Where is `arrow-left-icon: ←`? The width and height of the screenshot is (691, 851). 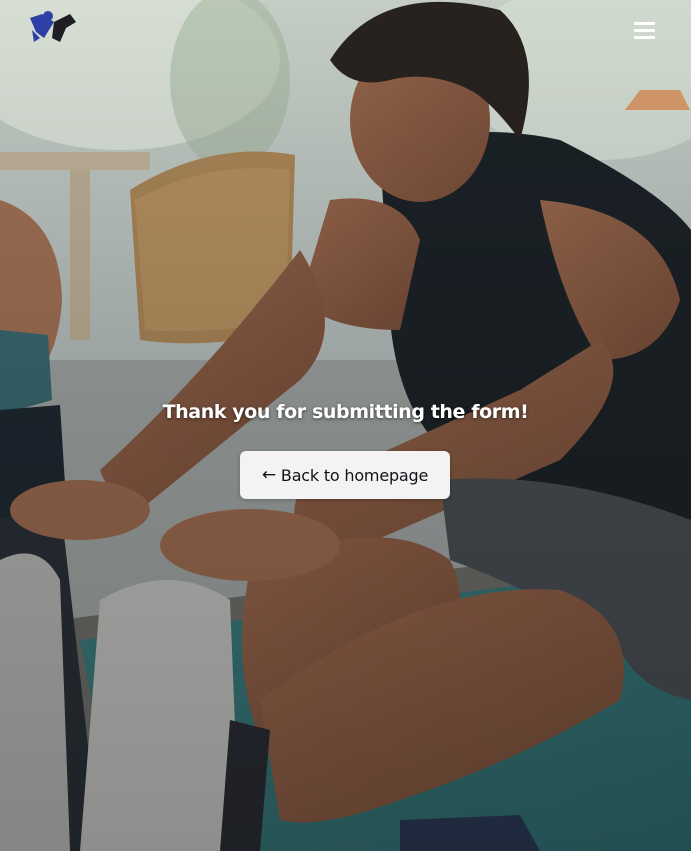 arrow-left-icon: ← is located at coordinates (268, 474).